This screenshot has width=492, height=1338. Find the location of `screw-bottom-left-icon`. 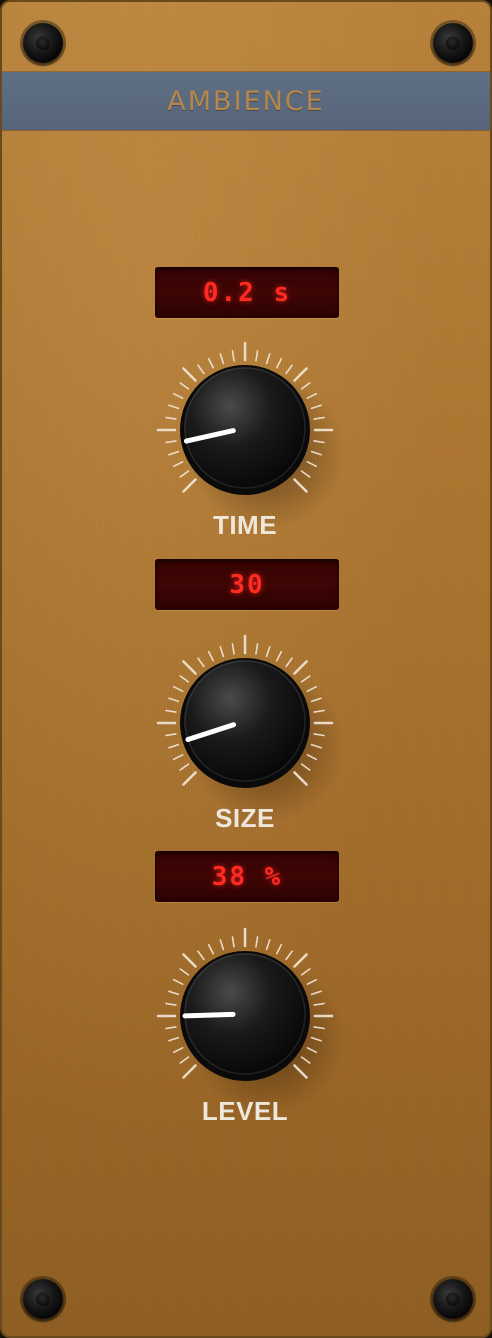

screw-bottom-left-icon is located at coordinates (43, 1299).